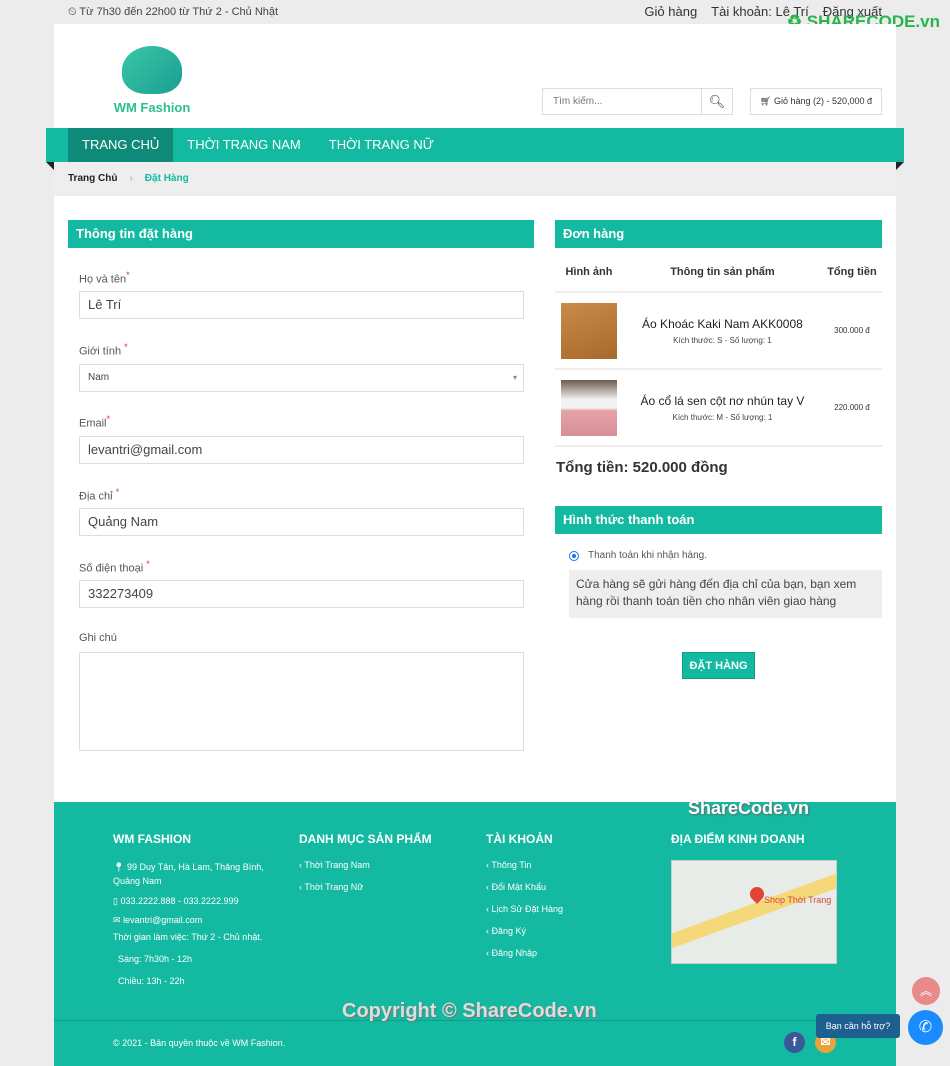  I want to click on support-tooltip: Bạn cần hỗ trợ?, so click(858, 1026).